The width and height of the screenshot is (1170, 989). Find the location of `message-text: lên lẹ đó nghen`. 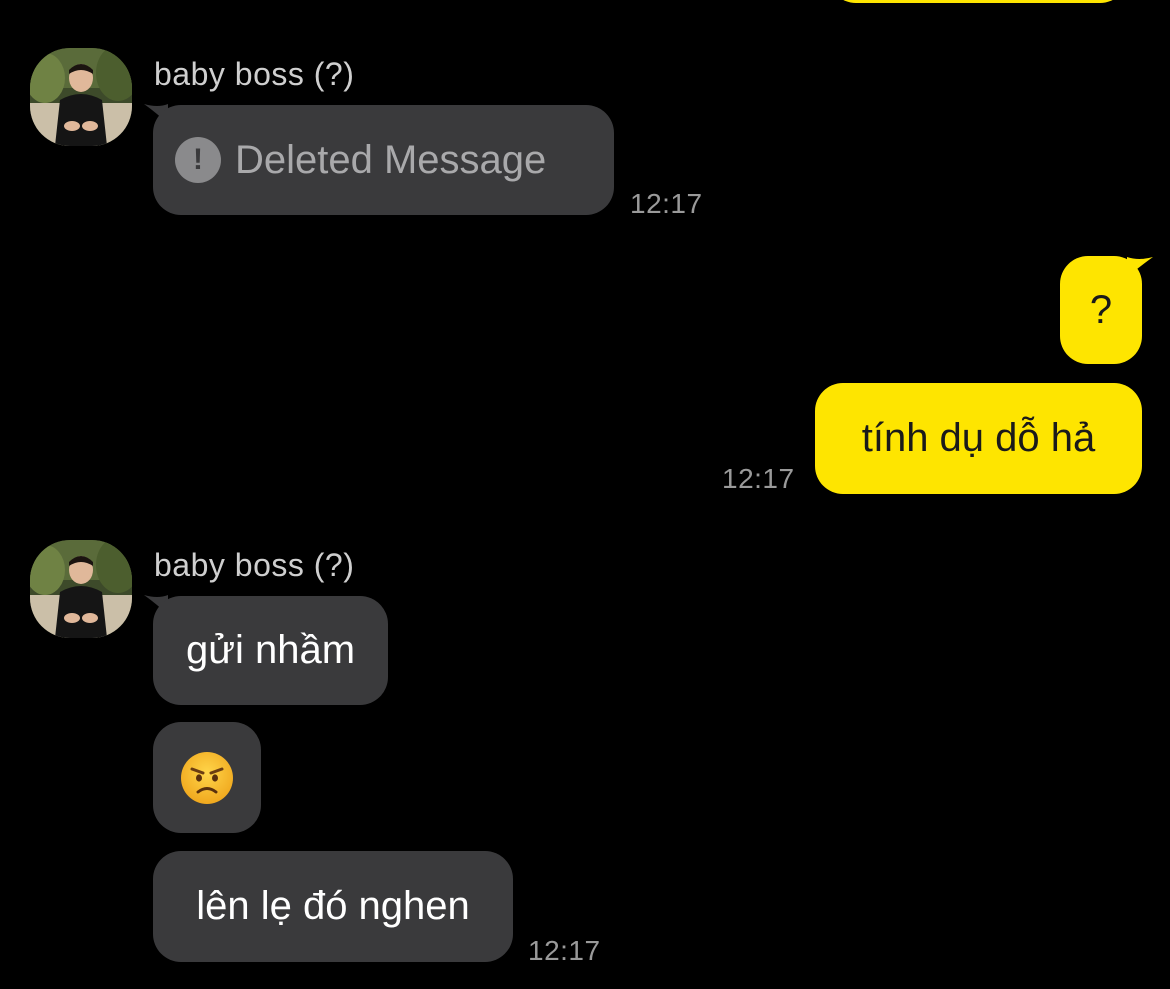

message-text: lên lẹ đó nghen is located at coordinates (333, 906).